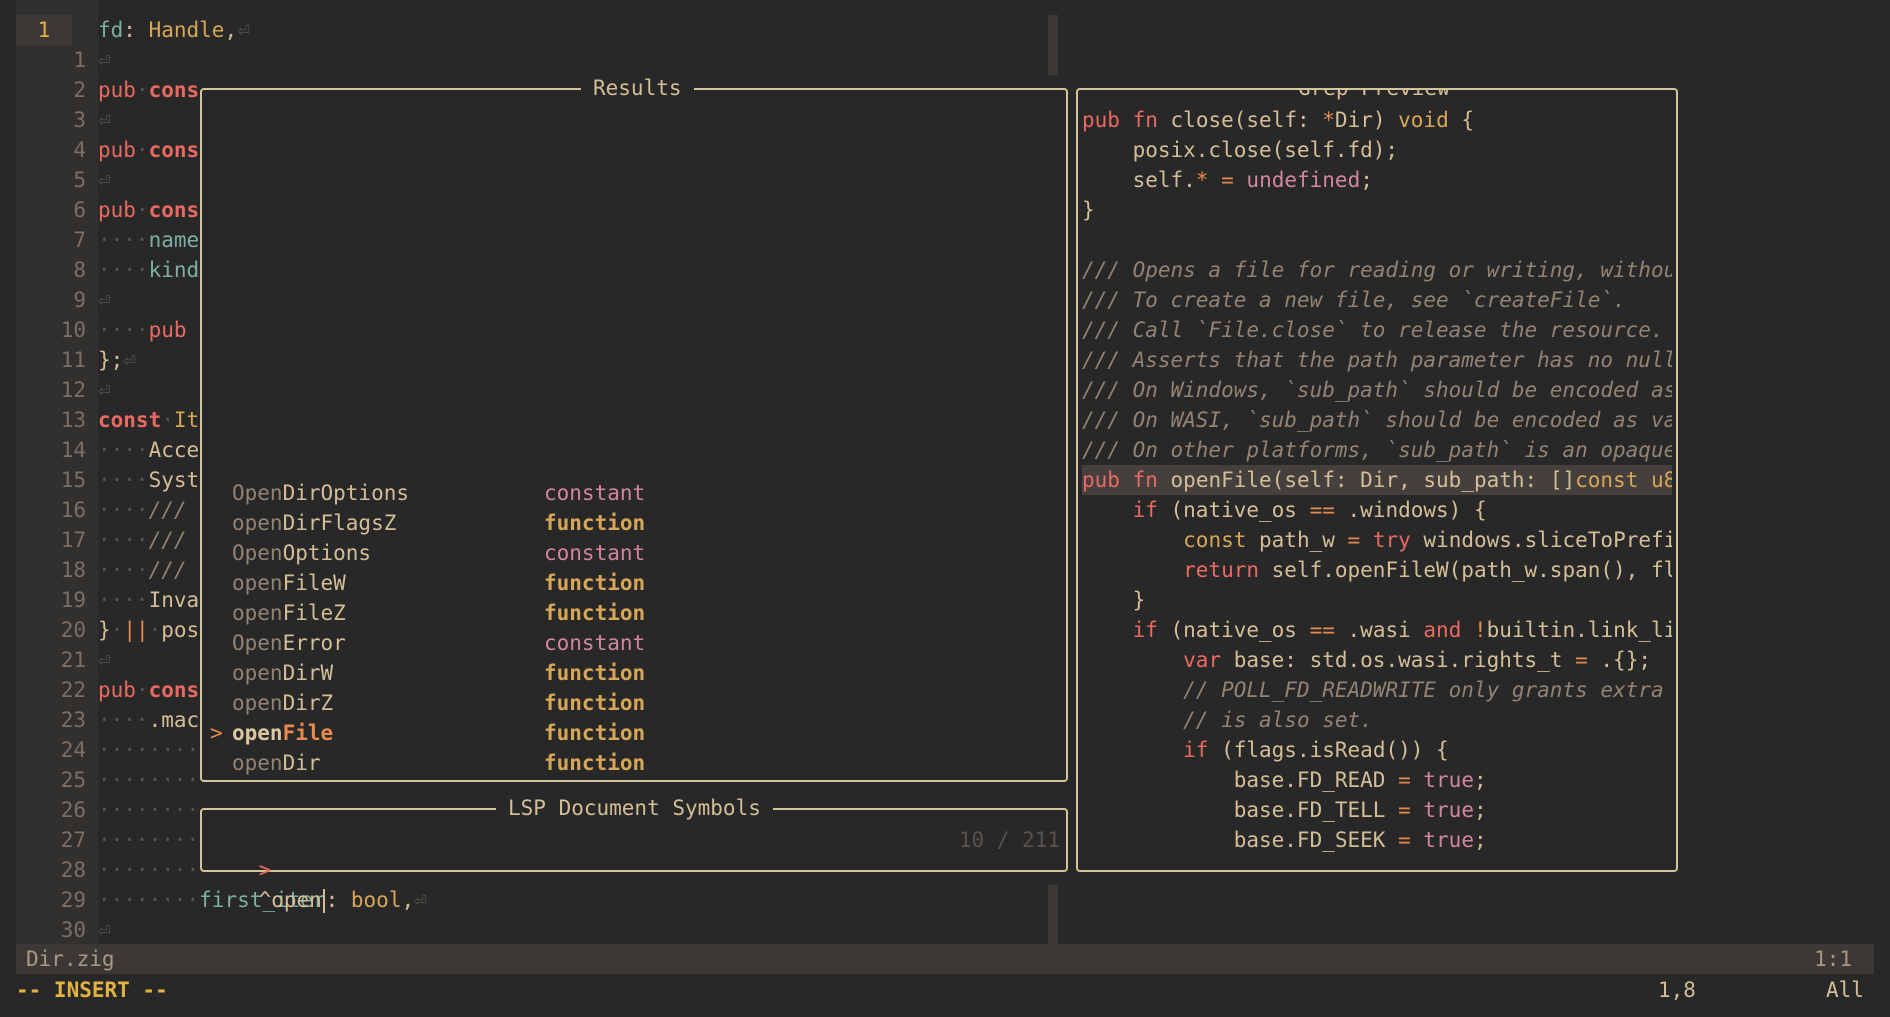  I want to click on code-line: ····Inva, so click(148, 600).